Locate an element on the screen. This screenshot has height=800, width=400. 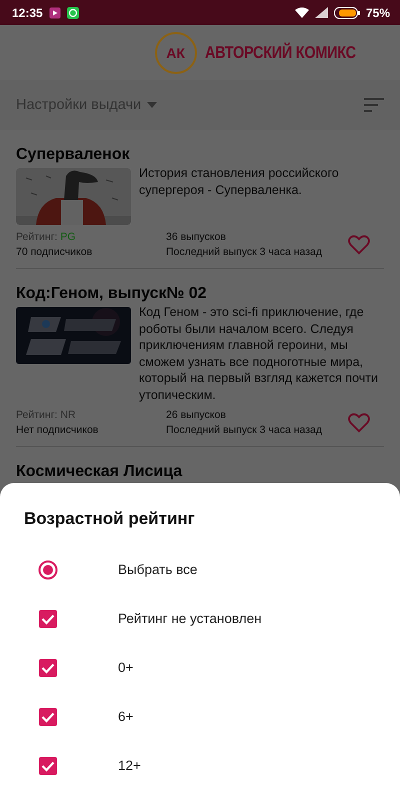
comic-description: История становления российского супергероя - Суперваленка. is located at coordinates (239, 181).